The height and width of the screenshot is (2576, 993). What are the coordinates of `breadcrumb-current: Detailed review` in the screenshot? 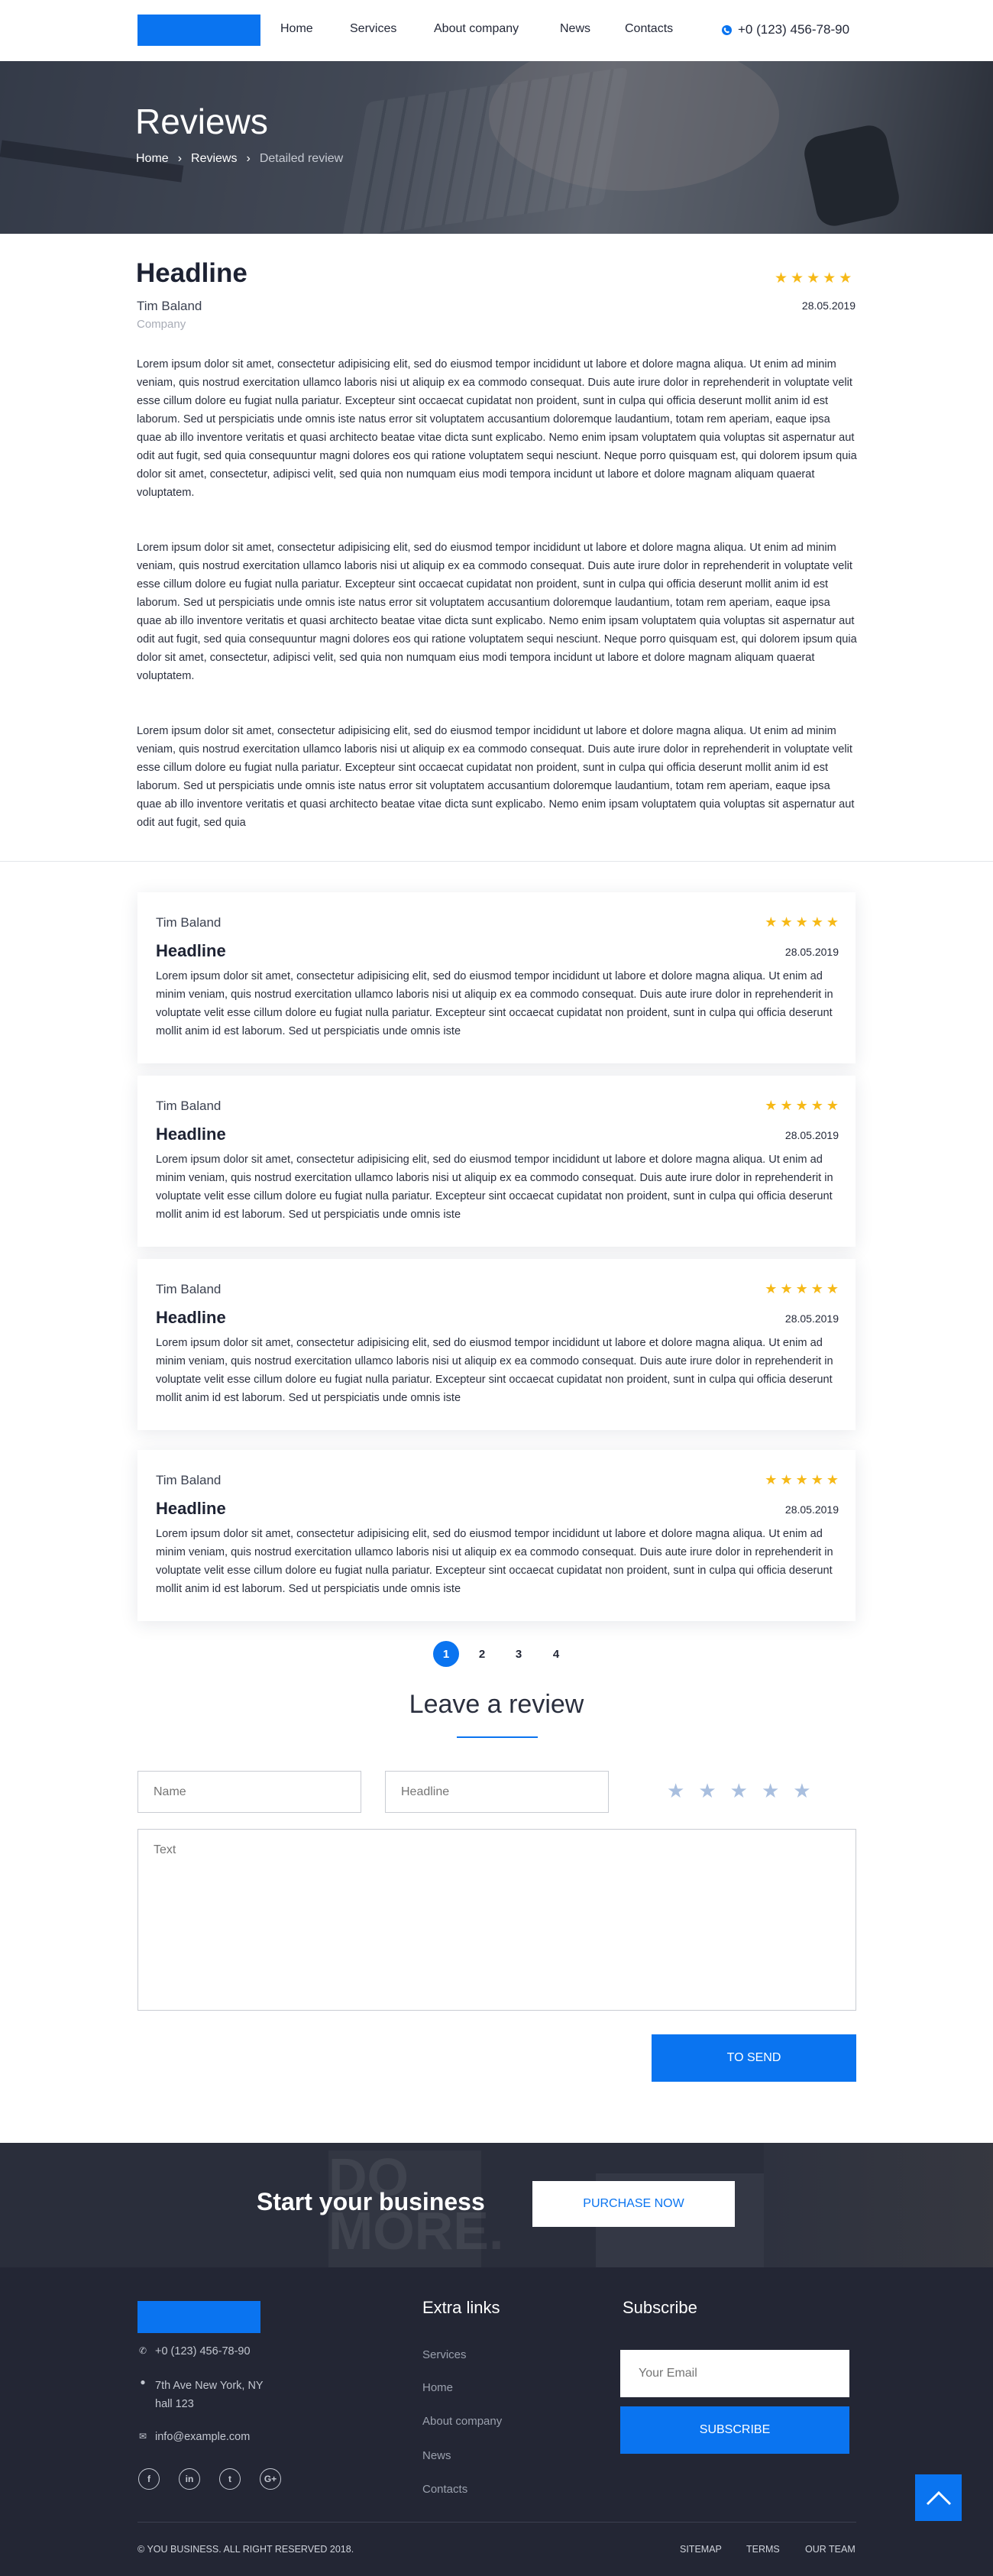 It's located at (301, 158).